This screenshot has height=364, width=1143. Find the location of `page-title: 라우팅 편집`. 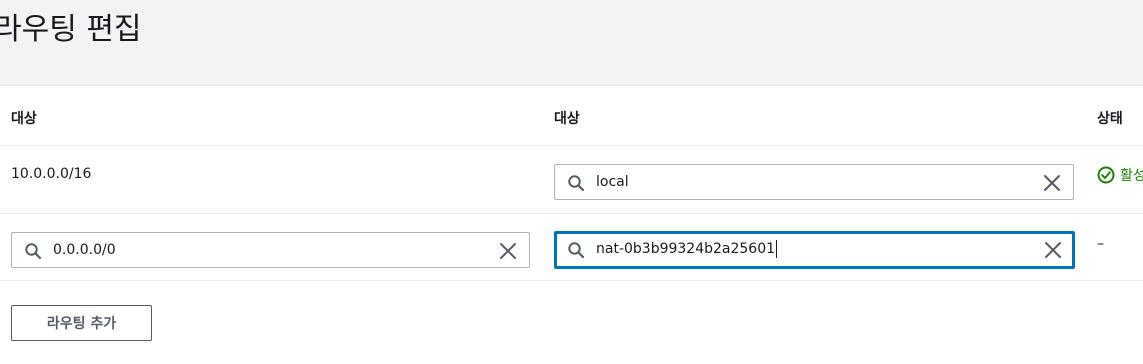

page-title: 라우팅 편집 is located at coordinates (71, 29).